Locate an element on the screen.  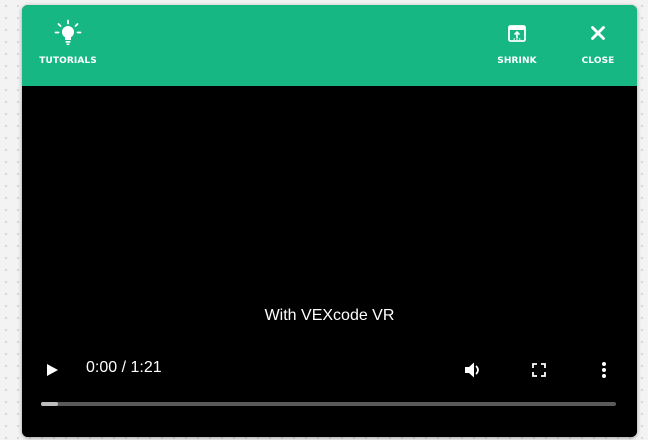
volume-icon is located at coordinates (472, 370).